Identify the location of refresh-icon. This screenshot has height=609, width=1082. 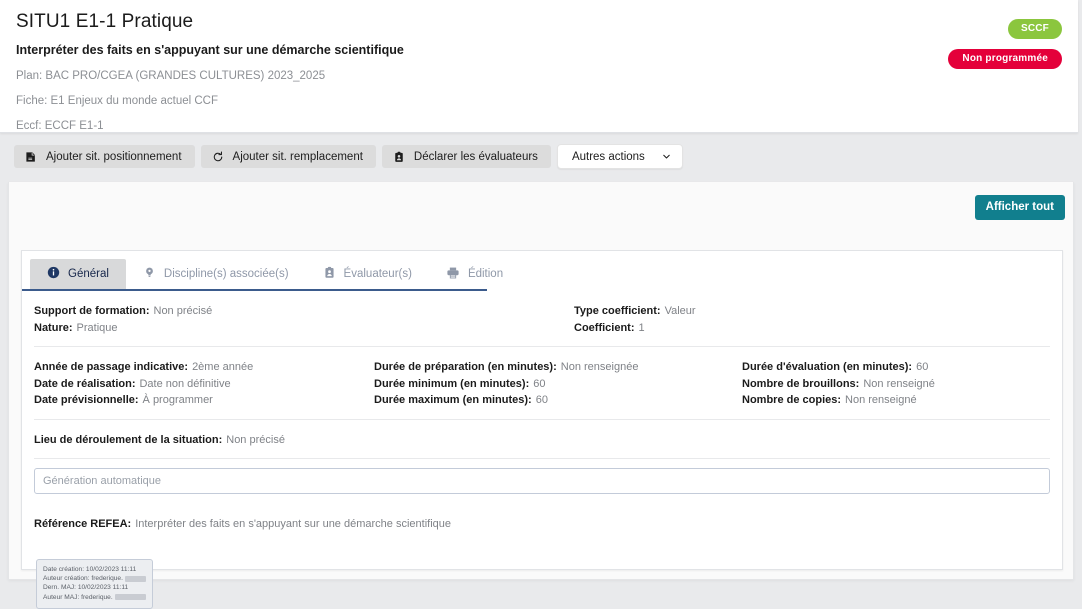
(218, 157).